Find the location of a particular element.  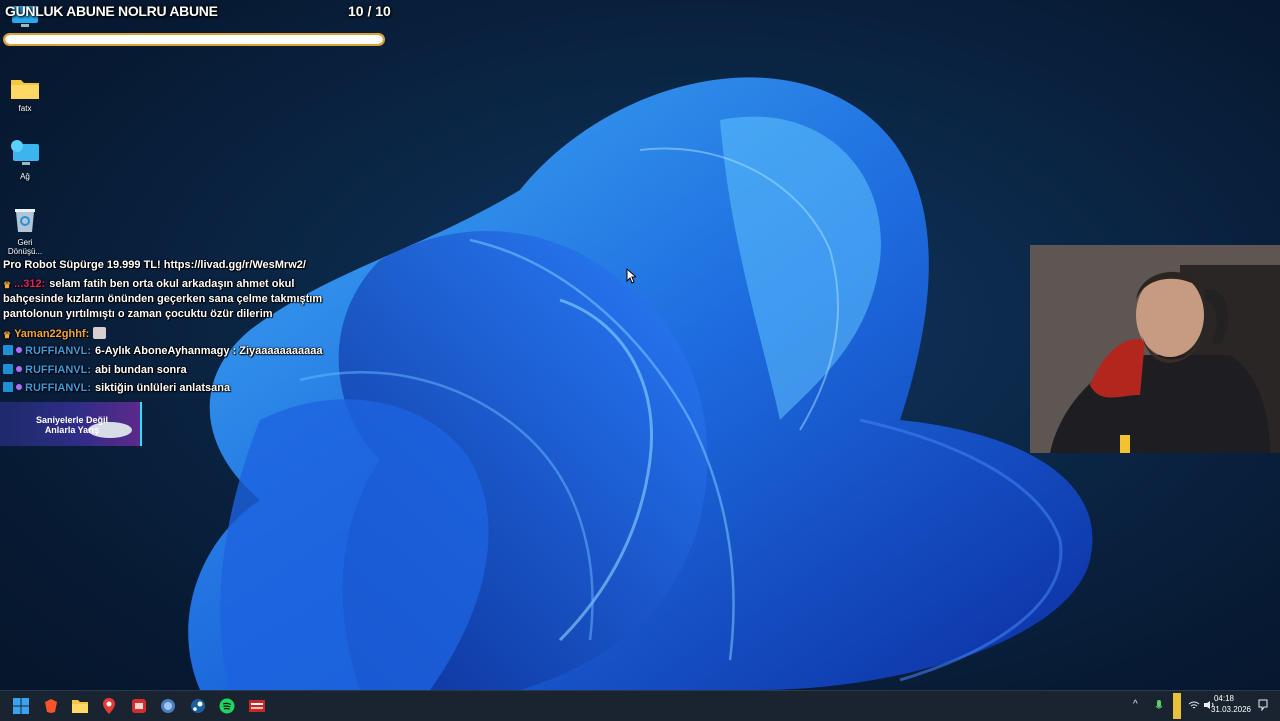

chat-text: siktiğin ünlüleri anlatsana is located at coordinates (163, 388).